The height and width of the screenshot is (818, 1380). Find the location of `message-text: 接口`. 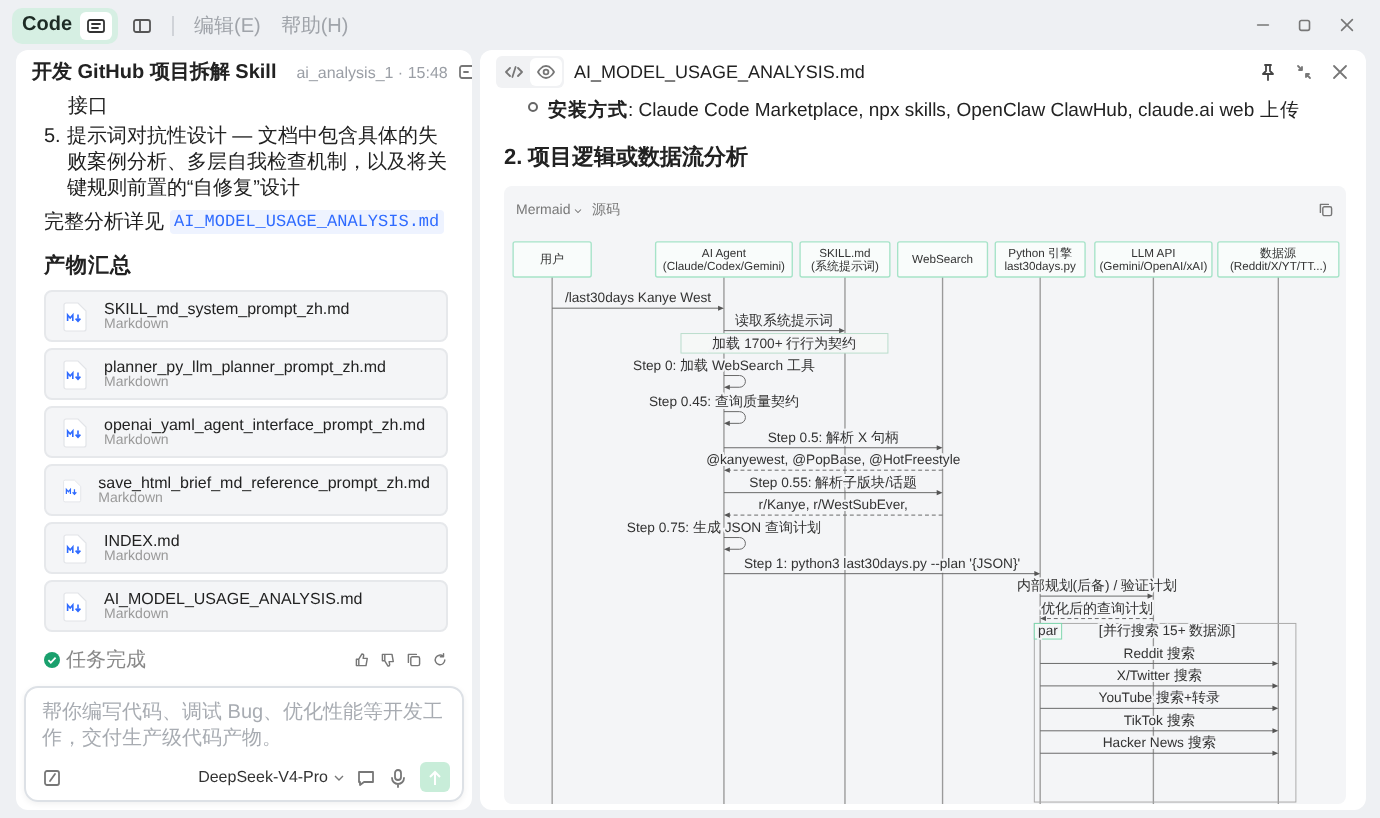

message-text: 接口 is located at coordinates (88, 107).